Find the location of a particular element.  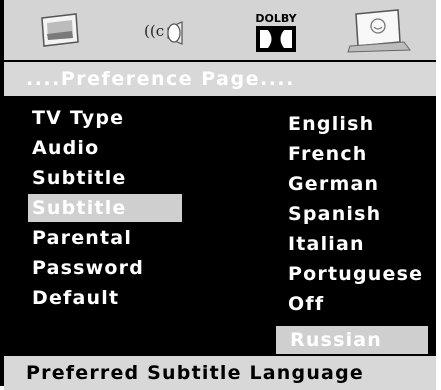

menu-item-parental: Parental is located at coordinates (80, 238).